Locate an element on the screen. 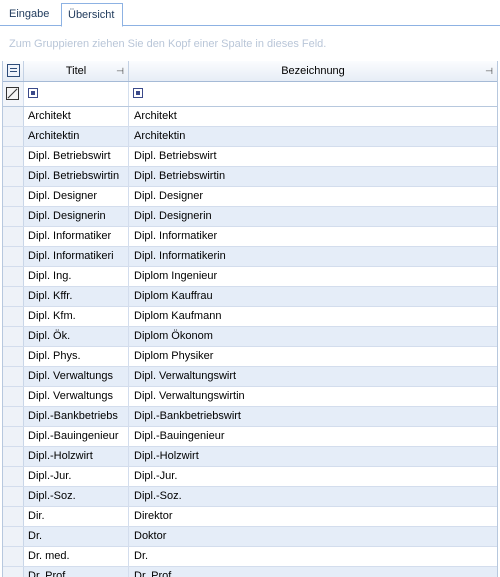 The width and height of the screenshot is (500, 577). tab-uebersicht: Übersicht is located at coordinates (92, 15).